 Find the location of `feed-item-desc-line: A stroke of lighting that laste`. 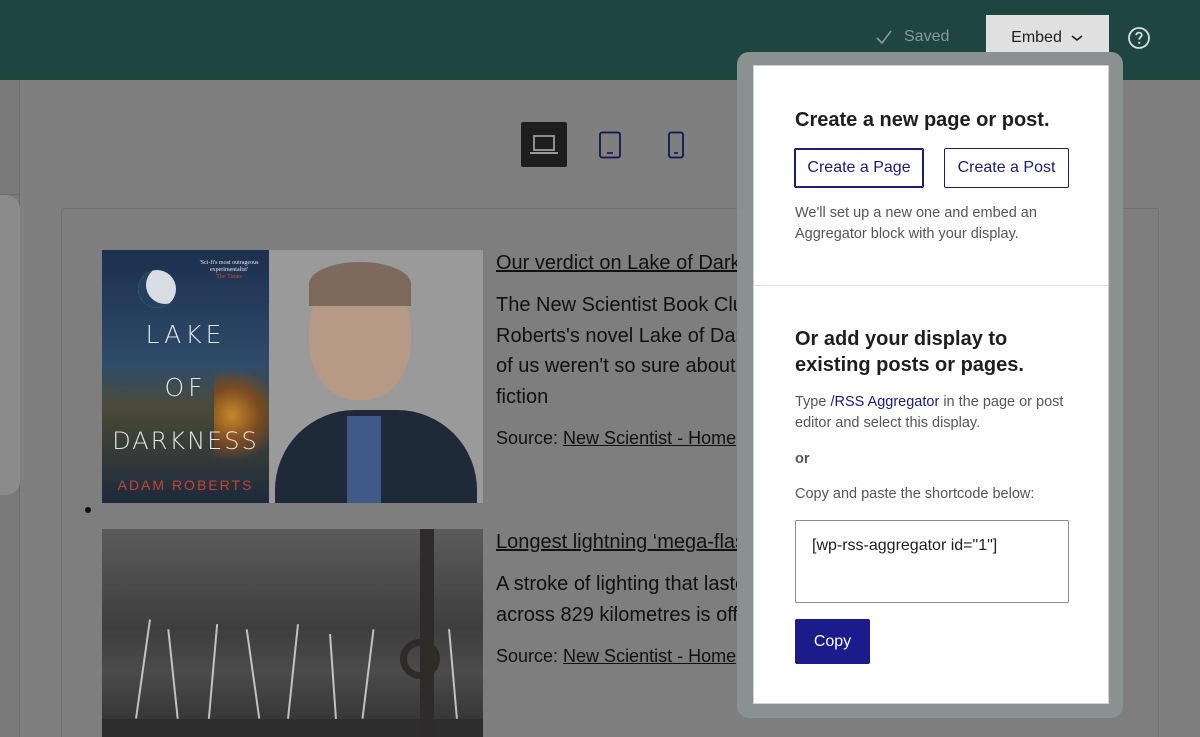

feed-item-desc-line: A stroke of lighting that laste is located at coordinates (621, 584).